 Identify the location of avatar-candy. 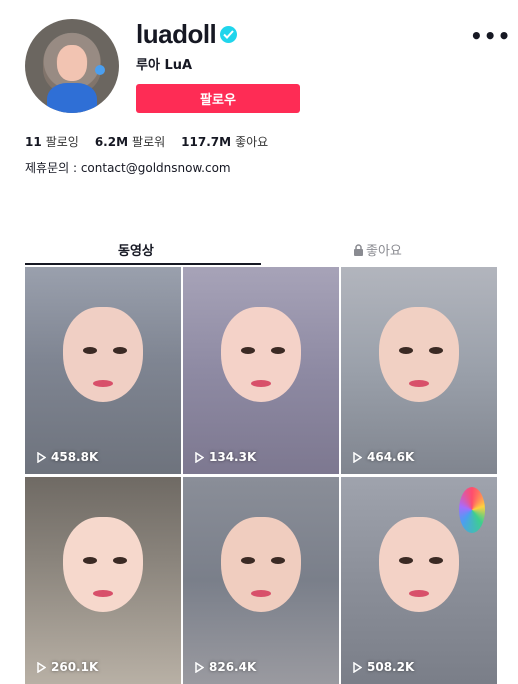
(100, 70).